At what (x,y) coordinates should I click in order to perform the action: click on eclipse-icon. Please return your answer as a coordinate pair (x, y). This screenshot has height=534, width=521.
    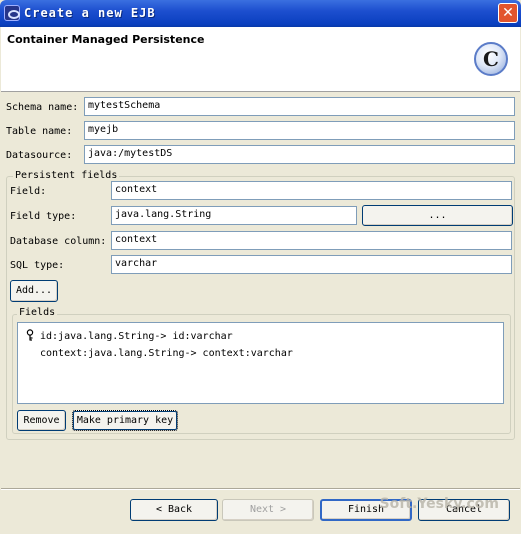
    Looking at the image, I should click on (12, 13).